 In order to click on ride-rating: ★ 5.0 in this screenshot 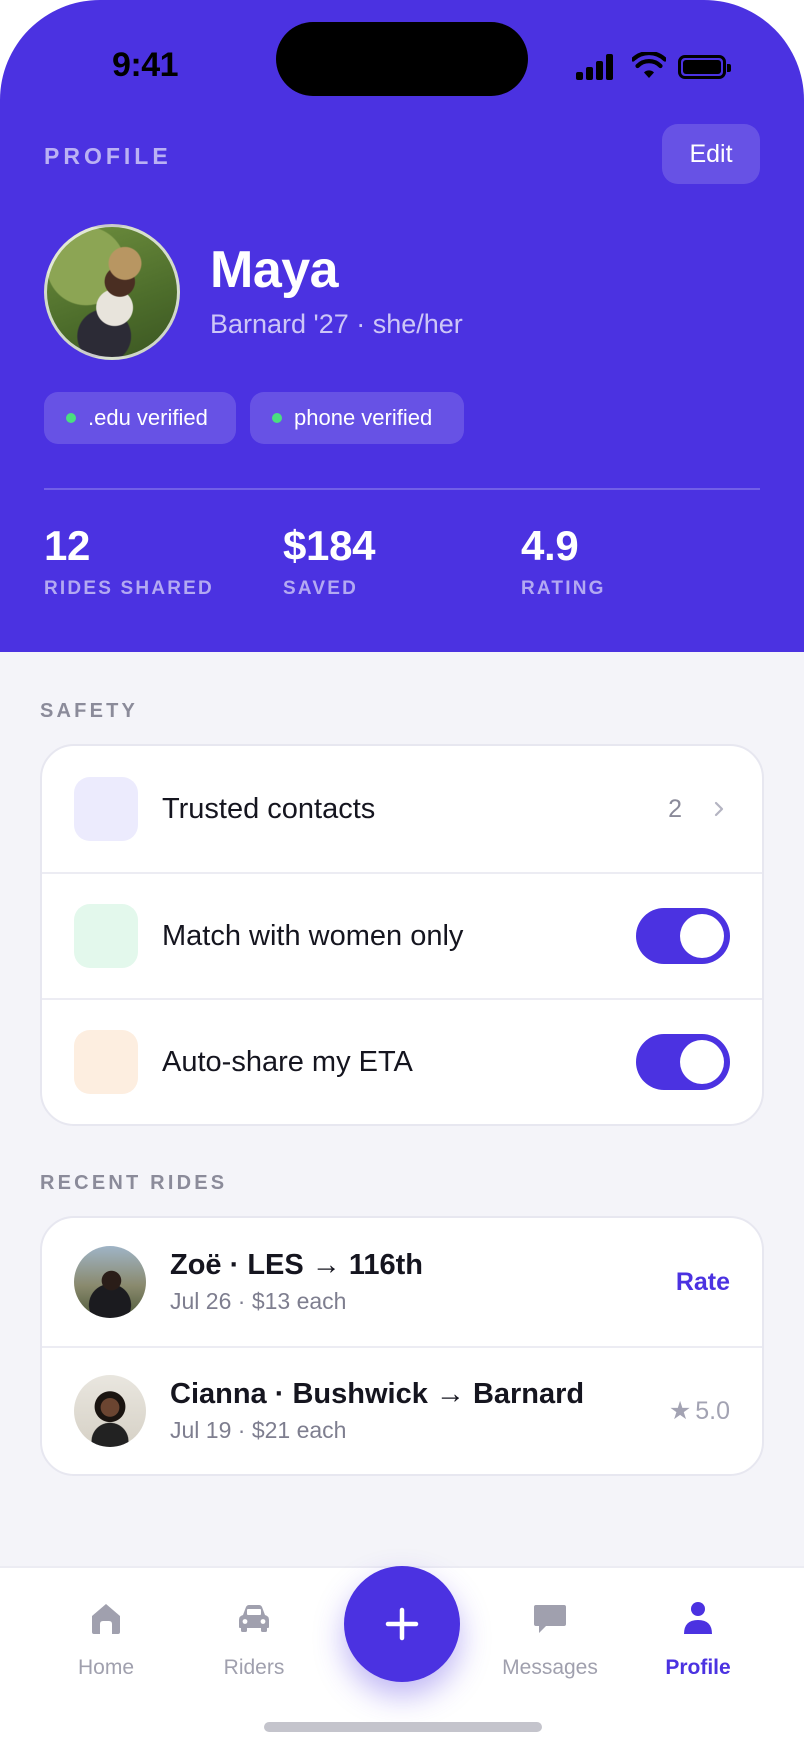, I will do `click(699, 1411)`.